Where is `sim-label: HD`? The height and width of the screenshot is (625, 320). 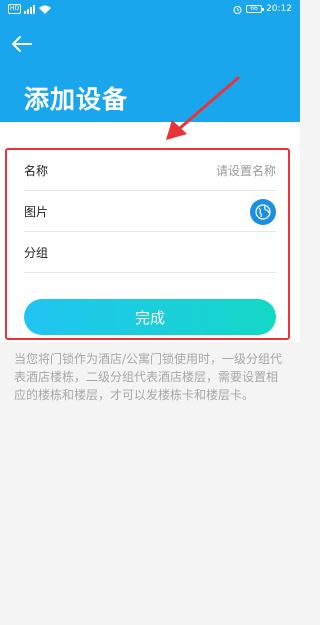 sim-label: HD is located at coordinates (15, 9).